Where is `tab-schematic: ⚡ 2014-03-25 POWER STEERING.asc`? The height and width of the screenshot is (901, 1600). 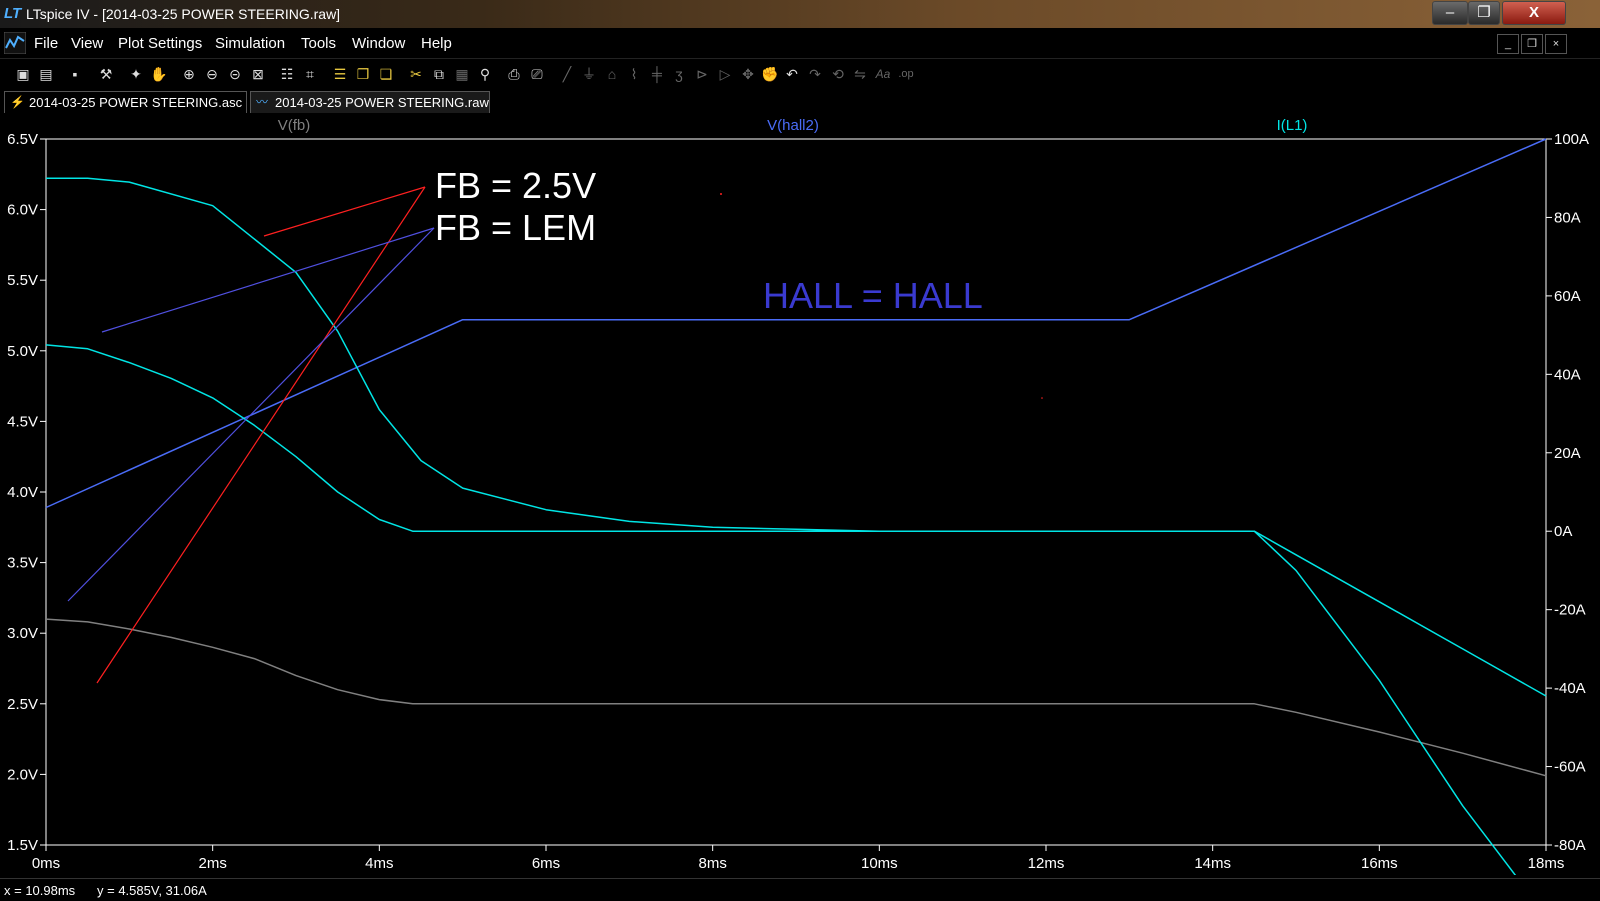
tab-schematic: ⚡ 2014-03-25 POWER STEERING.asc is located at coordinates (125, 102).